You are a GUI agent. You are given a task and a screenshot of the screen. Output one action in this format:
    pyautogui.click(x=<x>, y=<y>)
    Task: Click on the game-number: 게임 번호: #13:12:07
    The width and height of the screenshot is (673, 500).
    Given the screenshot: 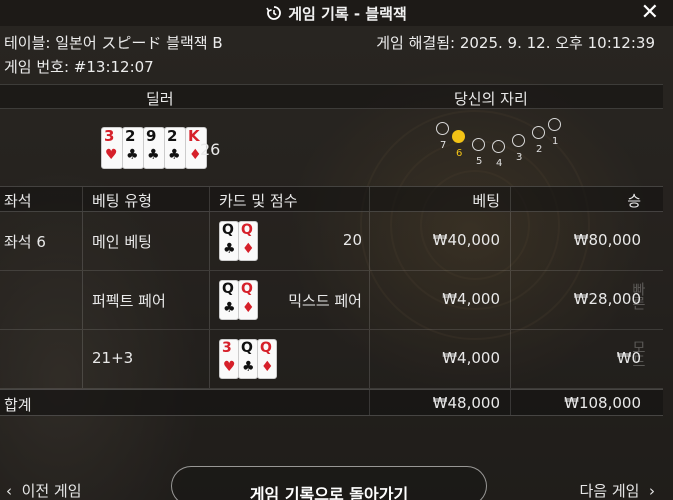 What is the action you would take?
    pyautogui.click(x=79, y=67)
    